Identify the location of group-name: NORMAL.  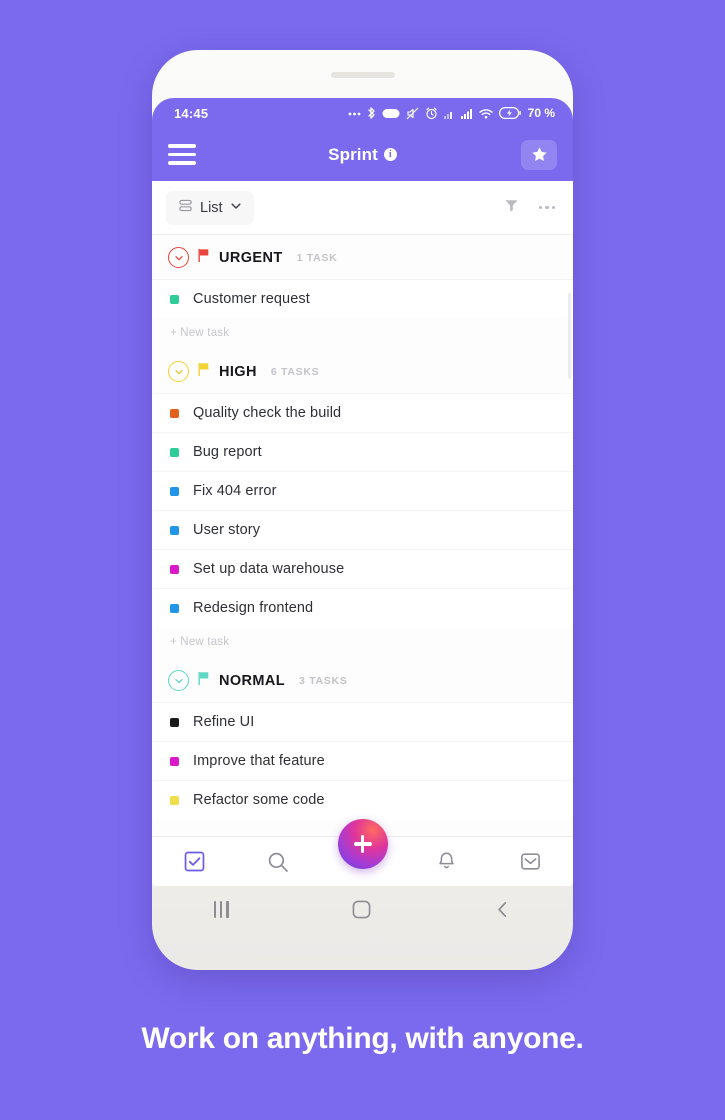
(252, 680).